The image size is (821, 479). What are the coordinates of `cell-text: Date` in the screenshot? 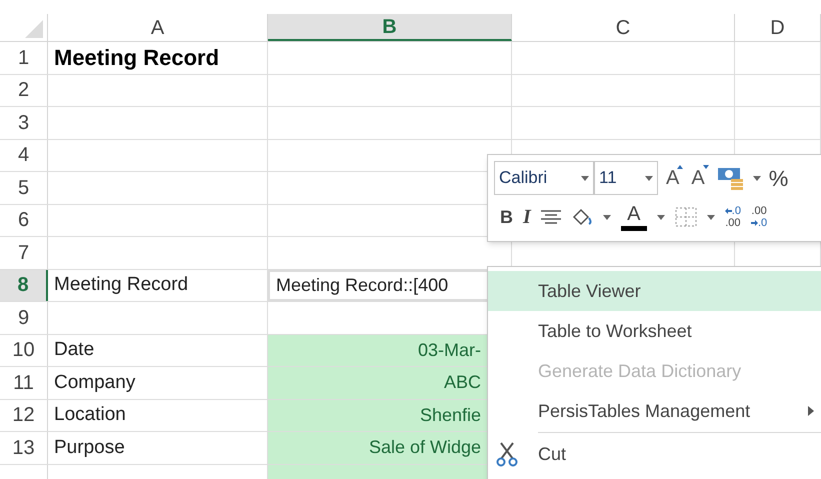 It's located at (74, 350).